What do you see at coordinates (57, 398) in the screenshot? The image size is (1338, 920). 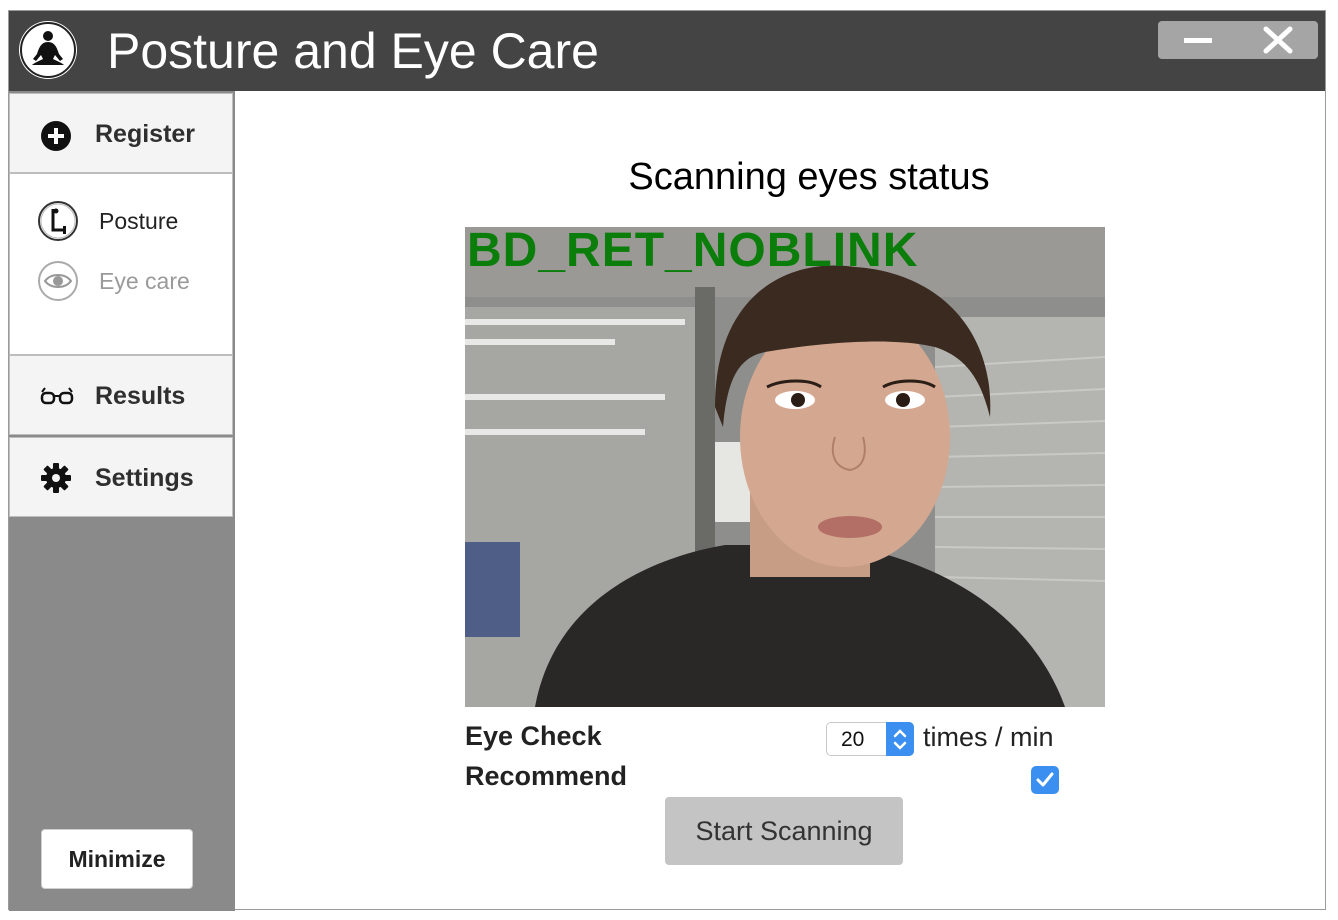 I see `glasses-icon` at bounding box center [57, 398].